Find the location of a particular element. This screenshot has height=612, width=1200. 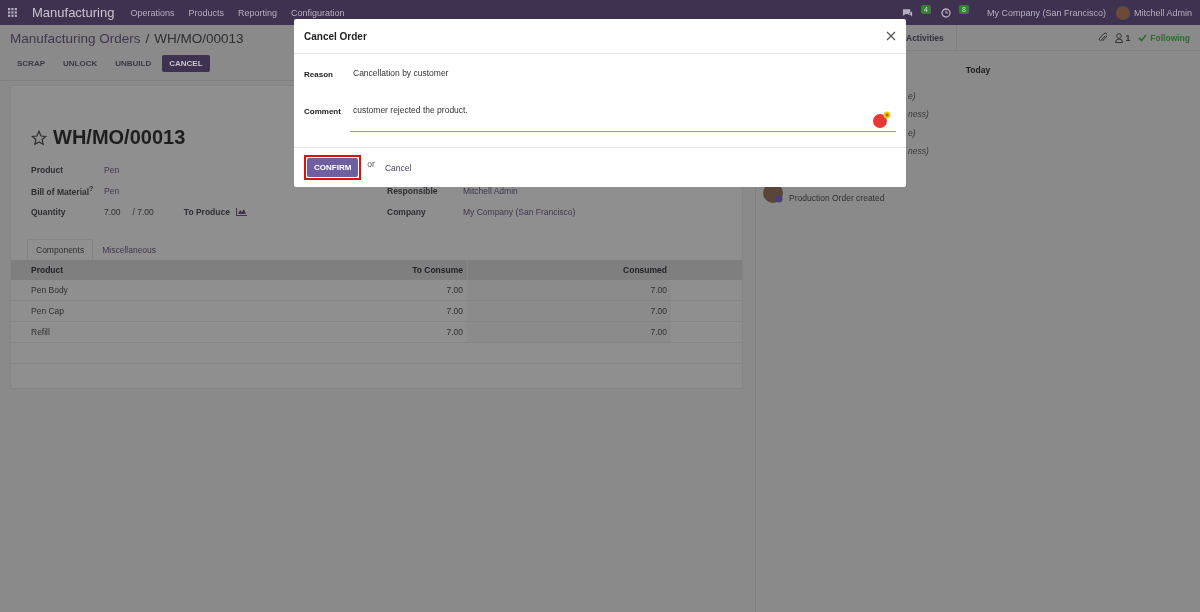

field-label: Responsible is located at coordinates (413, 190).